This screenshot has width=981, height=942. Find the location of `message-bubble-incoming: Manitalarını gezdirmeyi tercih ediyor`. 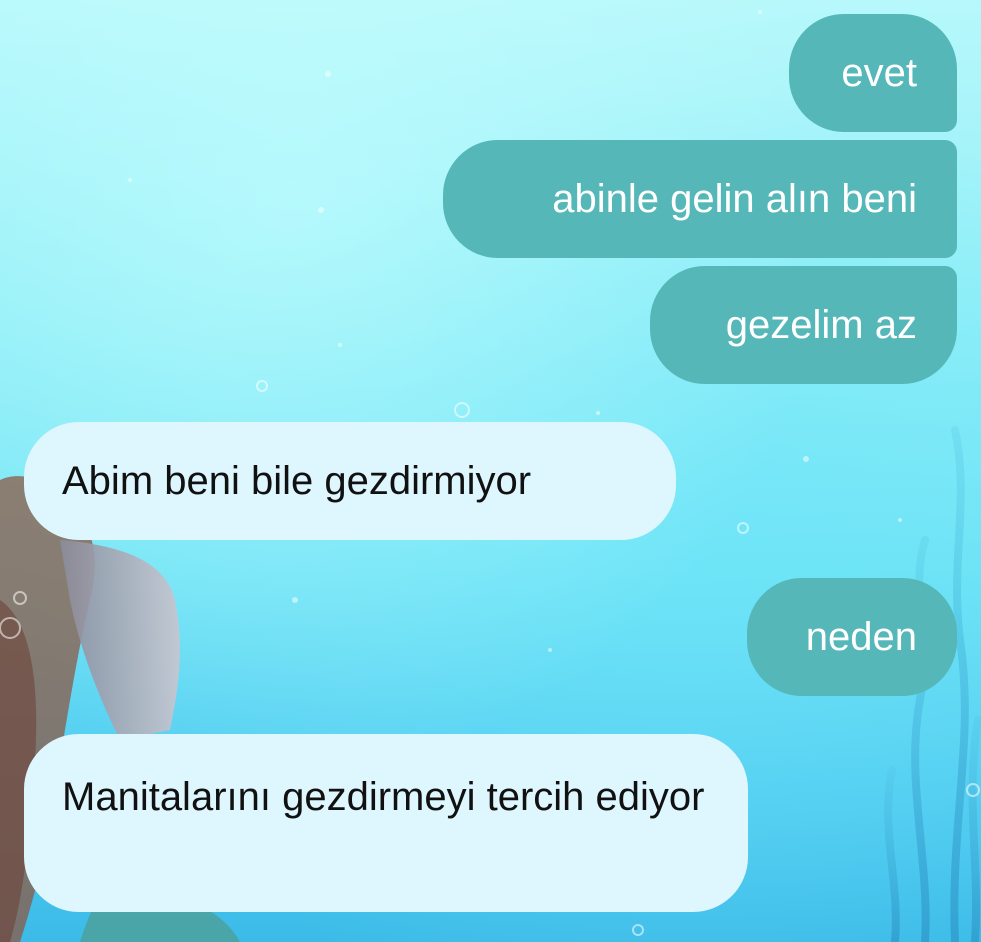

message-bubble-incoming: Manitalarını gezdirmeyi tercih ediyor is located at coordinates (386, 823).